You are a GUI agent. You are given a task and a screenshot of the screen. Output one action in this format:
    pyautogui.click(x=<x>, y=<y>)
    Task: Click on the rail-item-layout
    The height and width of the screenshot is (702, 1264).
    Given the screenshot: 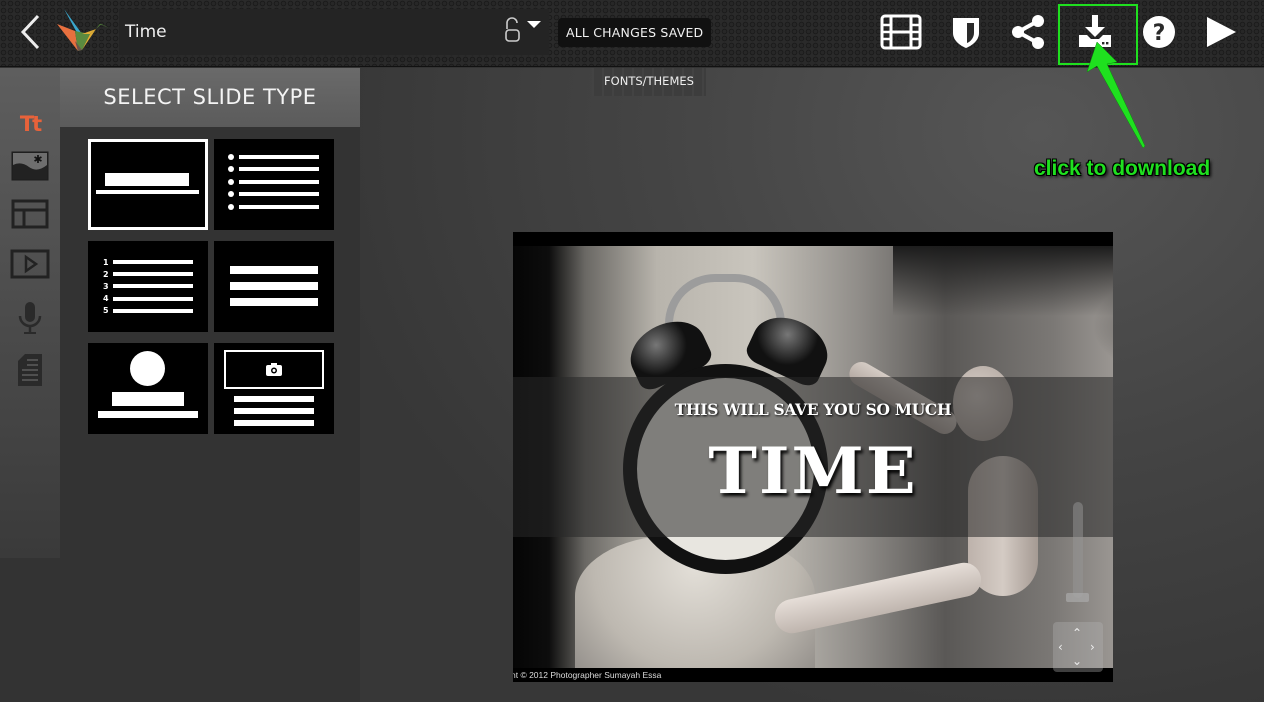 What is the action you would take?
    pyautogui.click(x=30, y=214)
    